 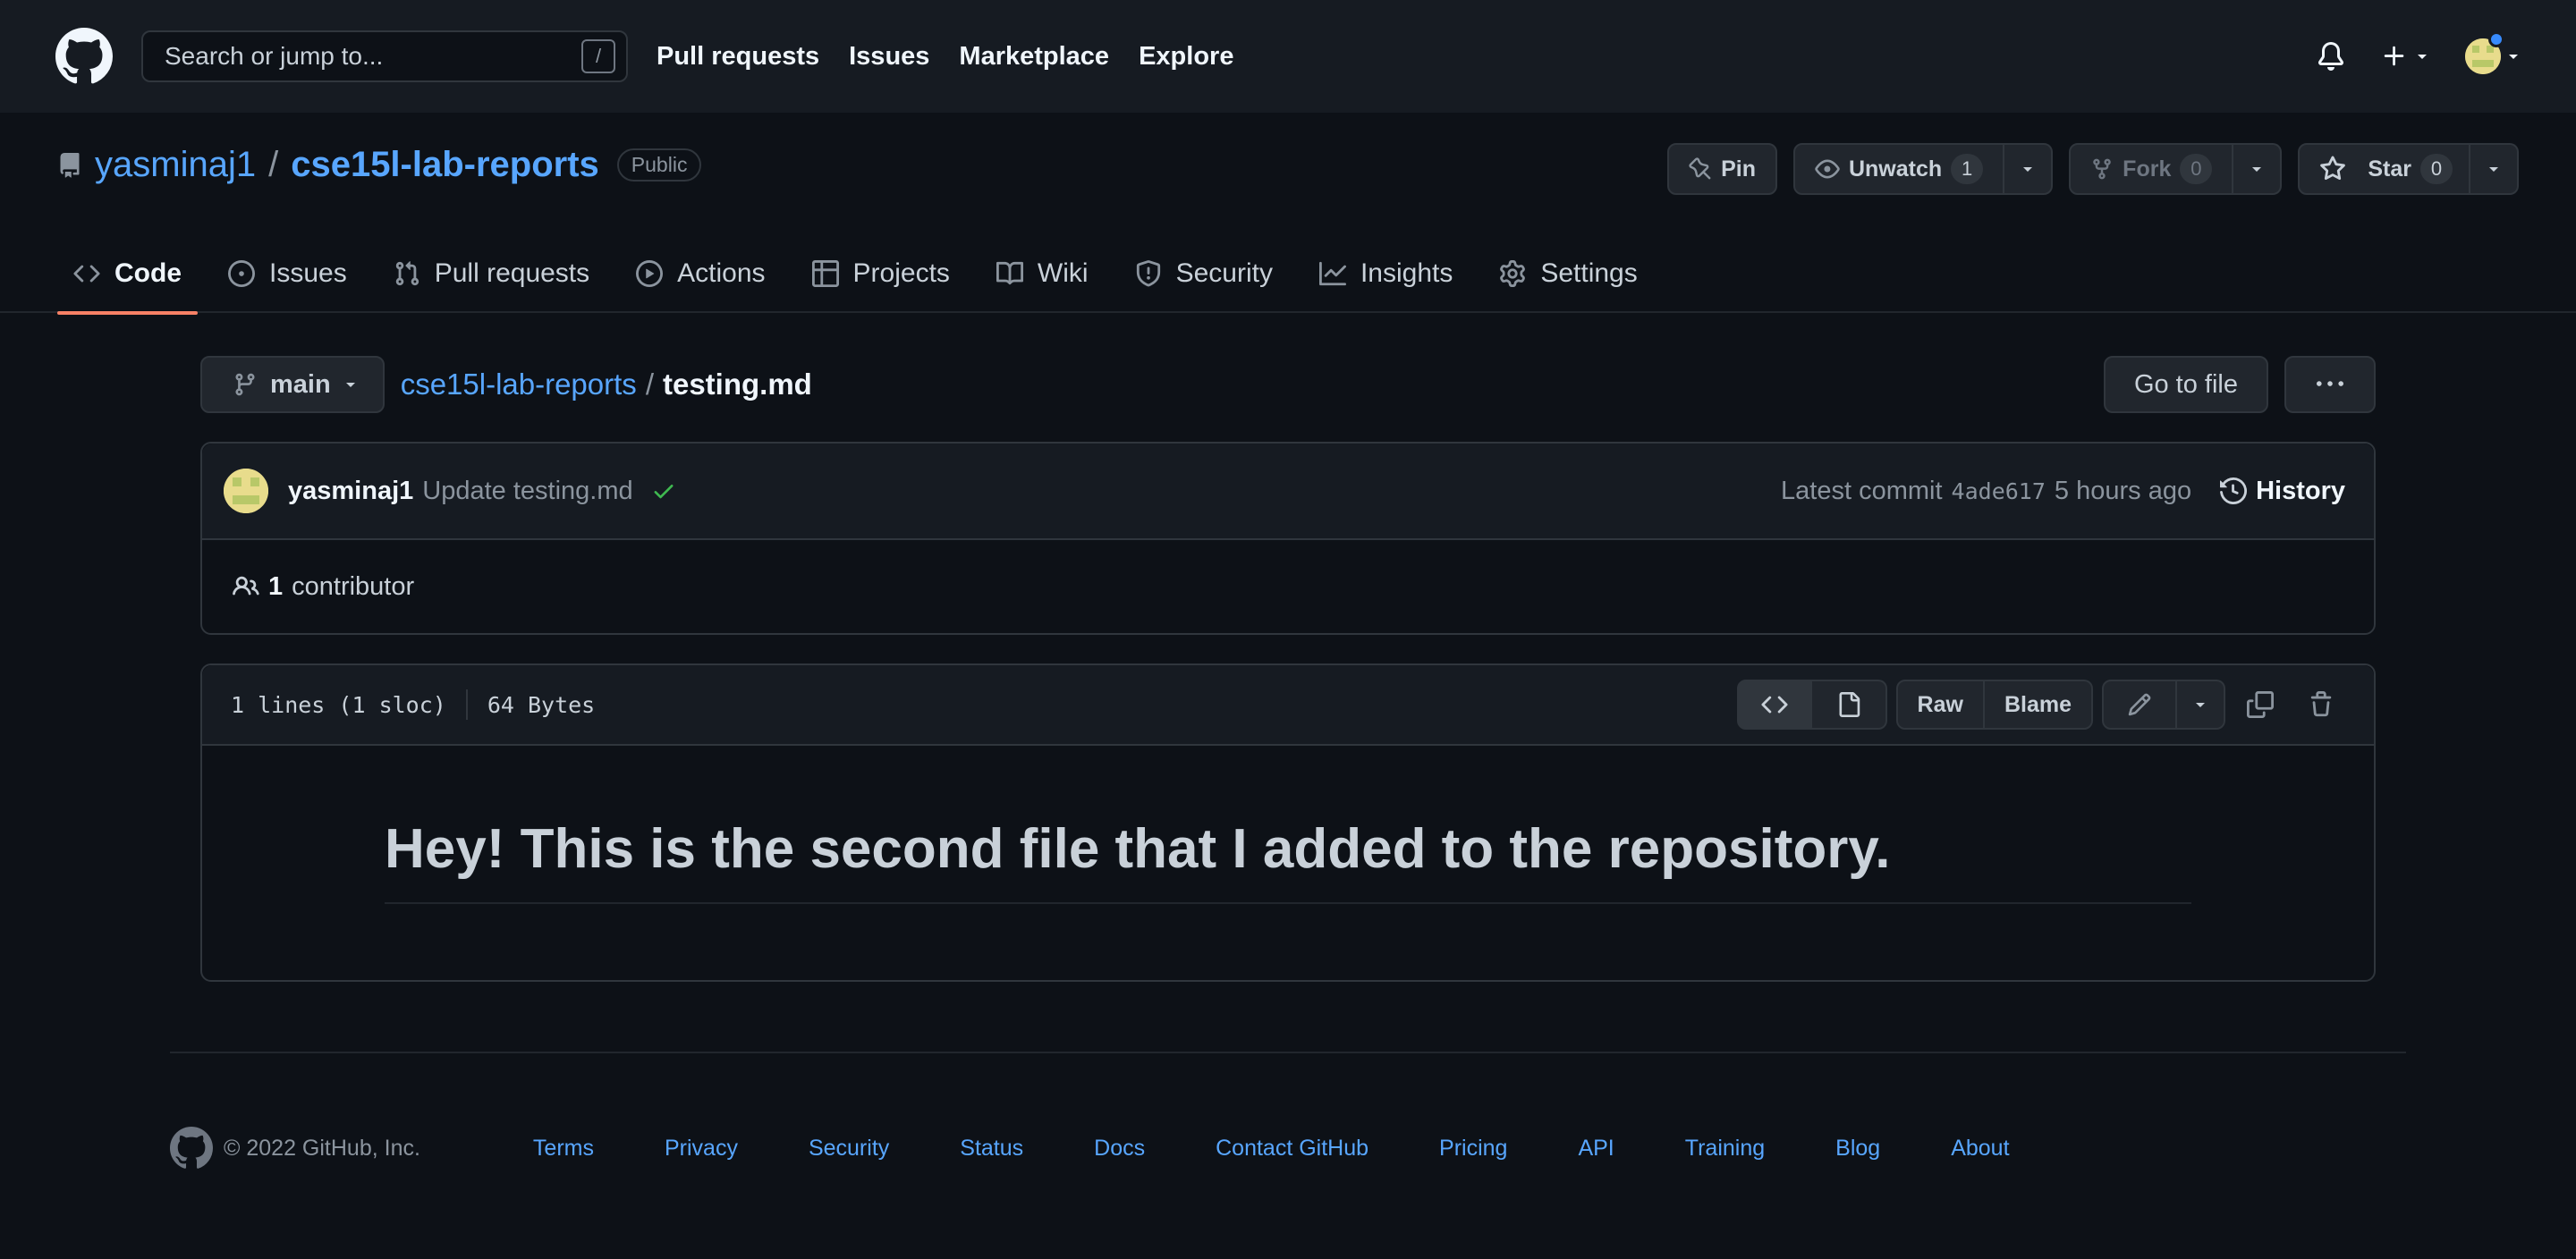 I want to click on branch-icon, so click(x=245, y=384).